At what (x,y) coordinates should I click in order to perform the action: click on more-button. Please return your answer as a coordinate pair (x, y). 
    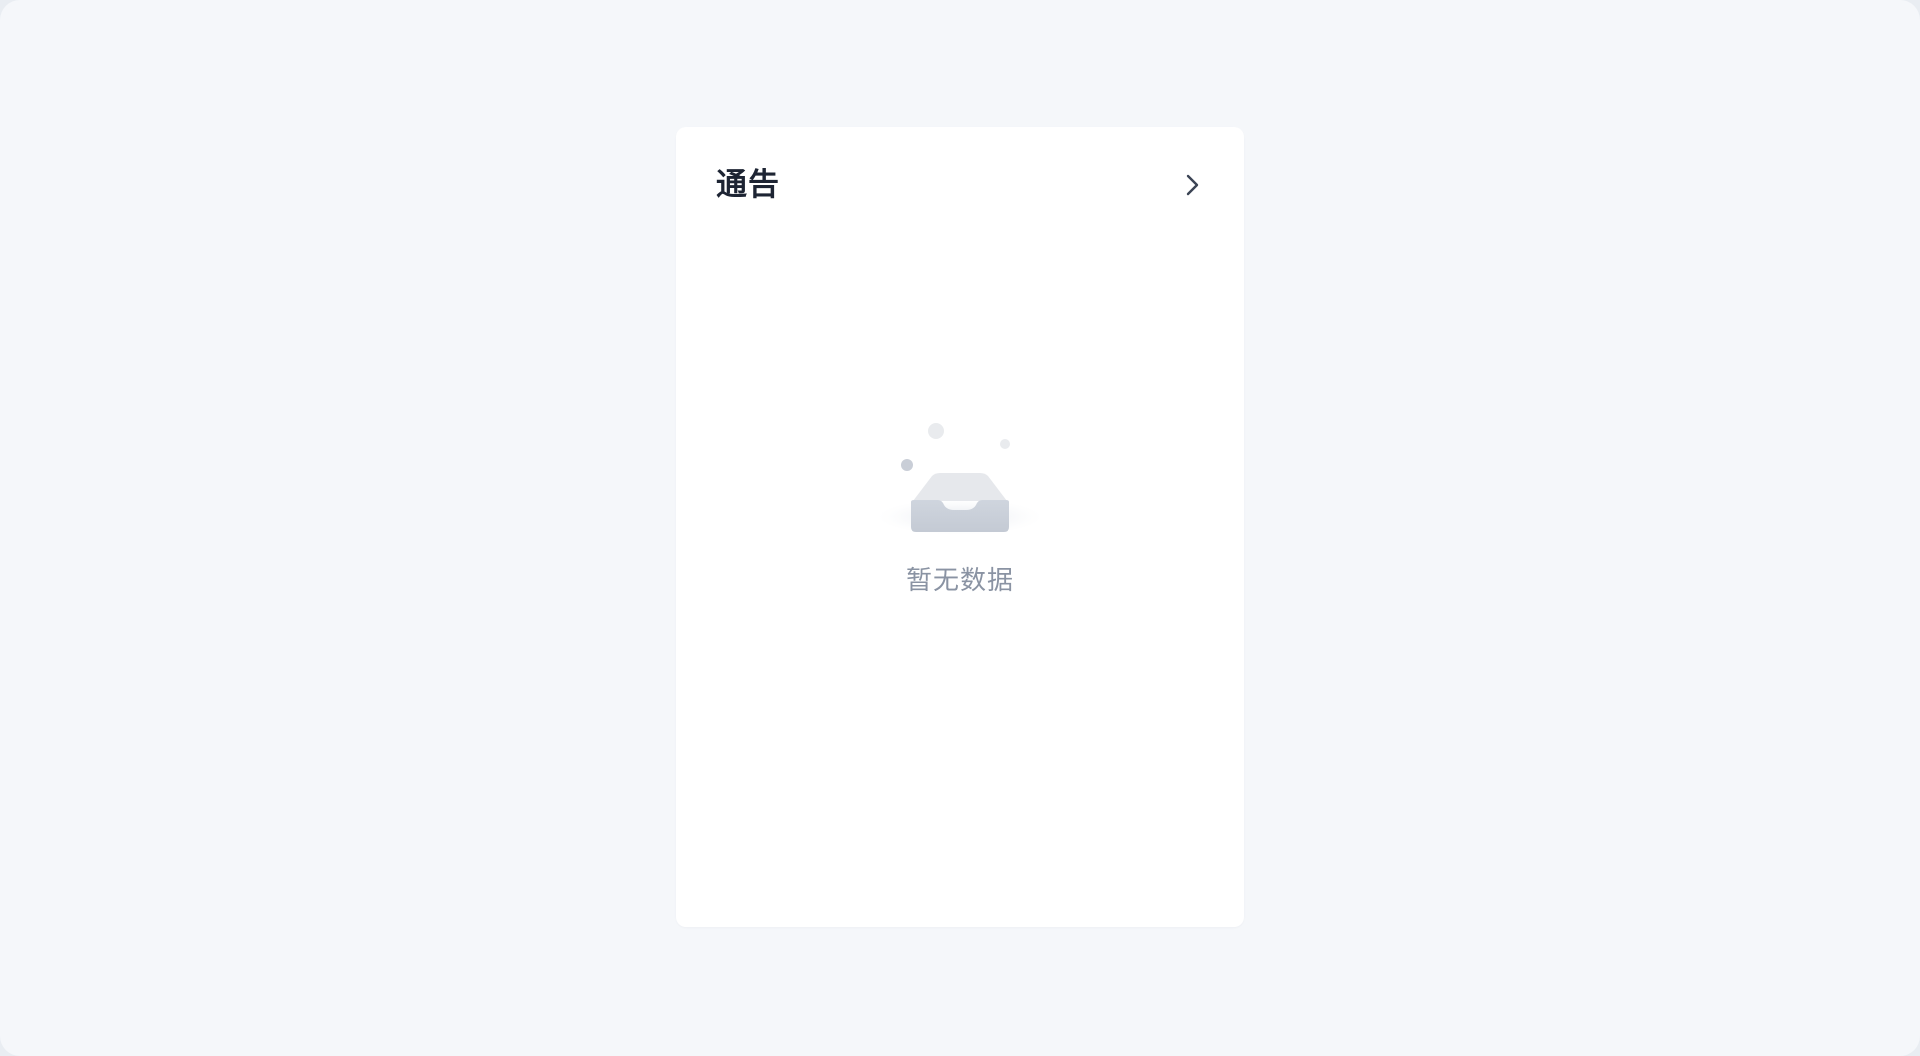
    Looking at the image, I should click on (1192, 185).